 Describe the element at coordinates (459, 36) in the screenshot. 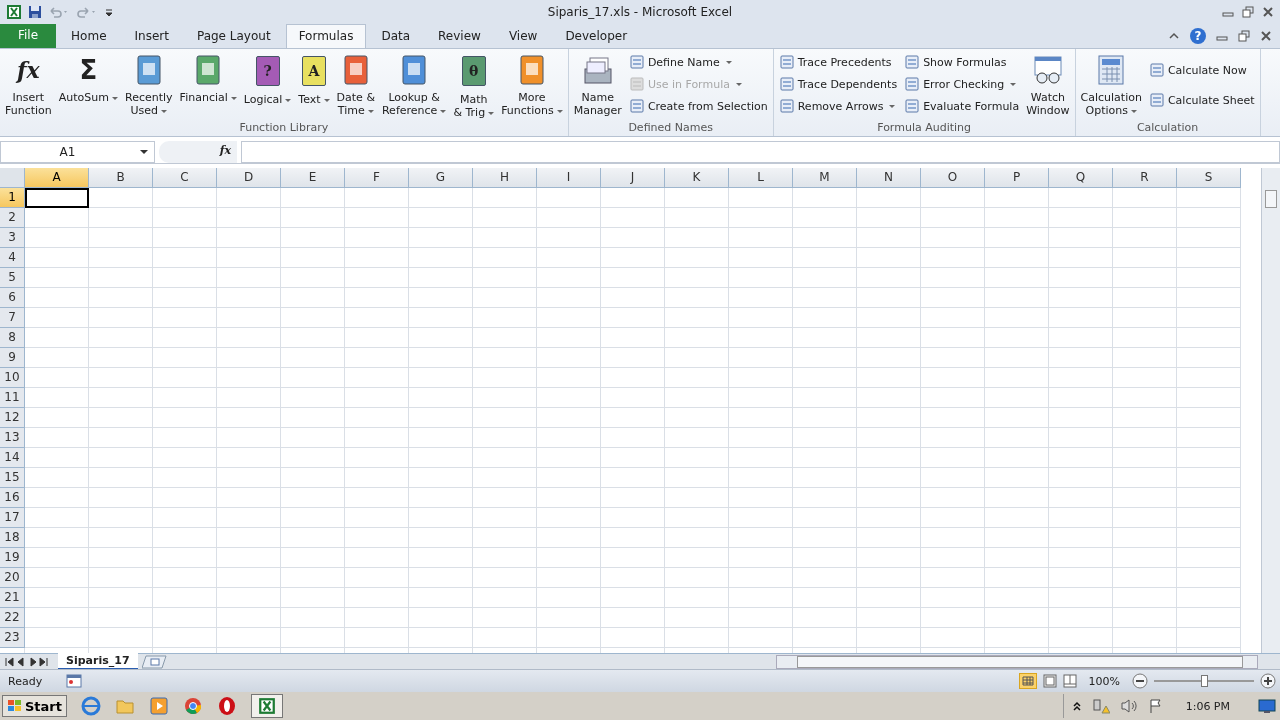

I see `ribbon-tab: Review` at that location.